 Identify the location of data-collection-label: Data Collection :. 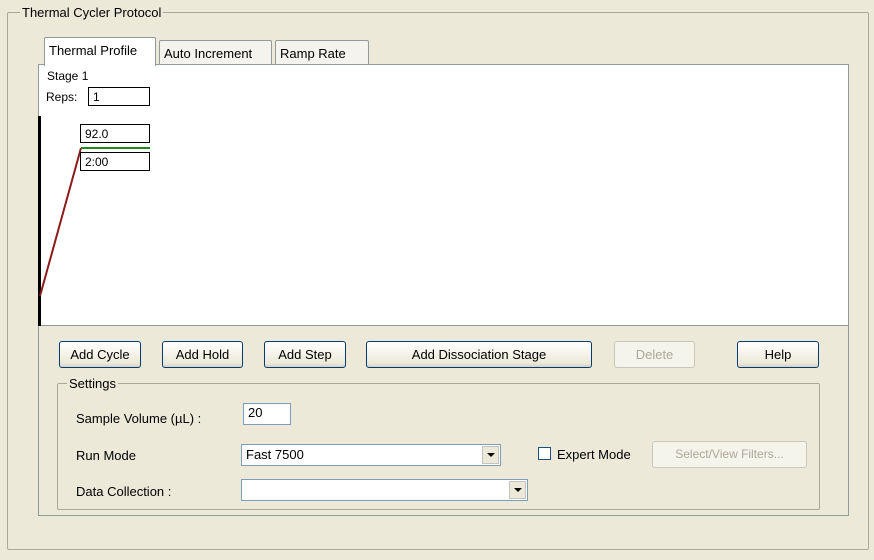
(124, 491).